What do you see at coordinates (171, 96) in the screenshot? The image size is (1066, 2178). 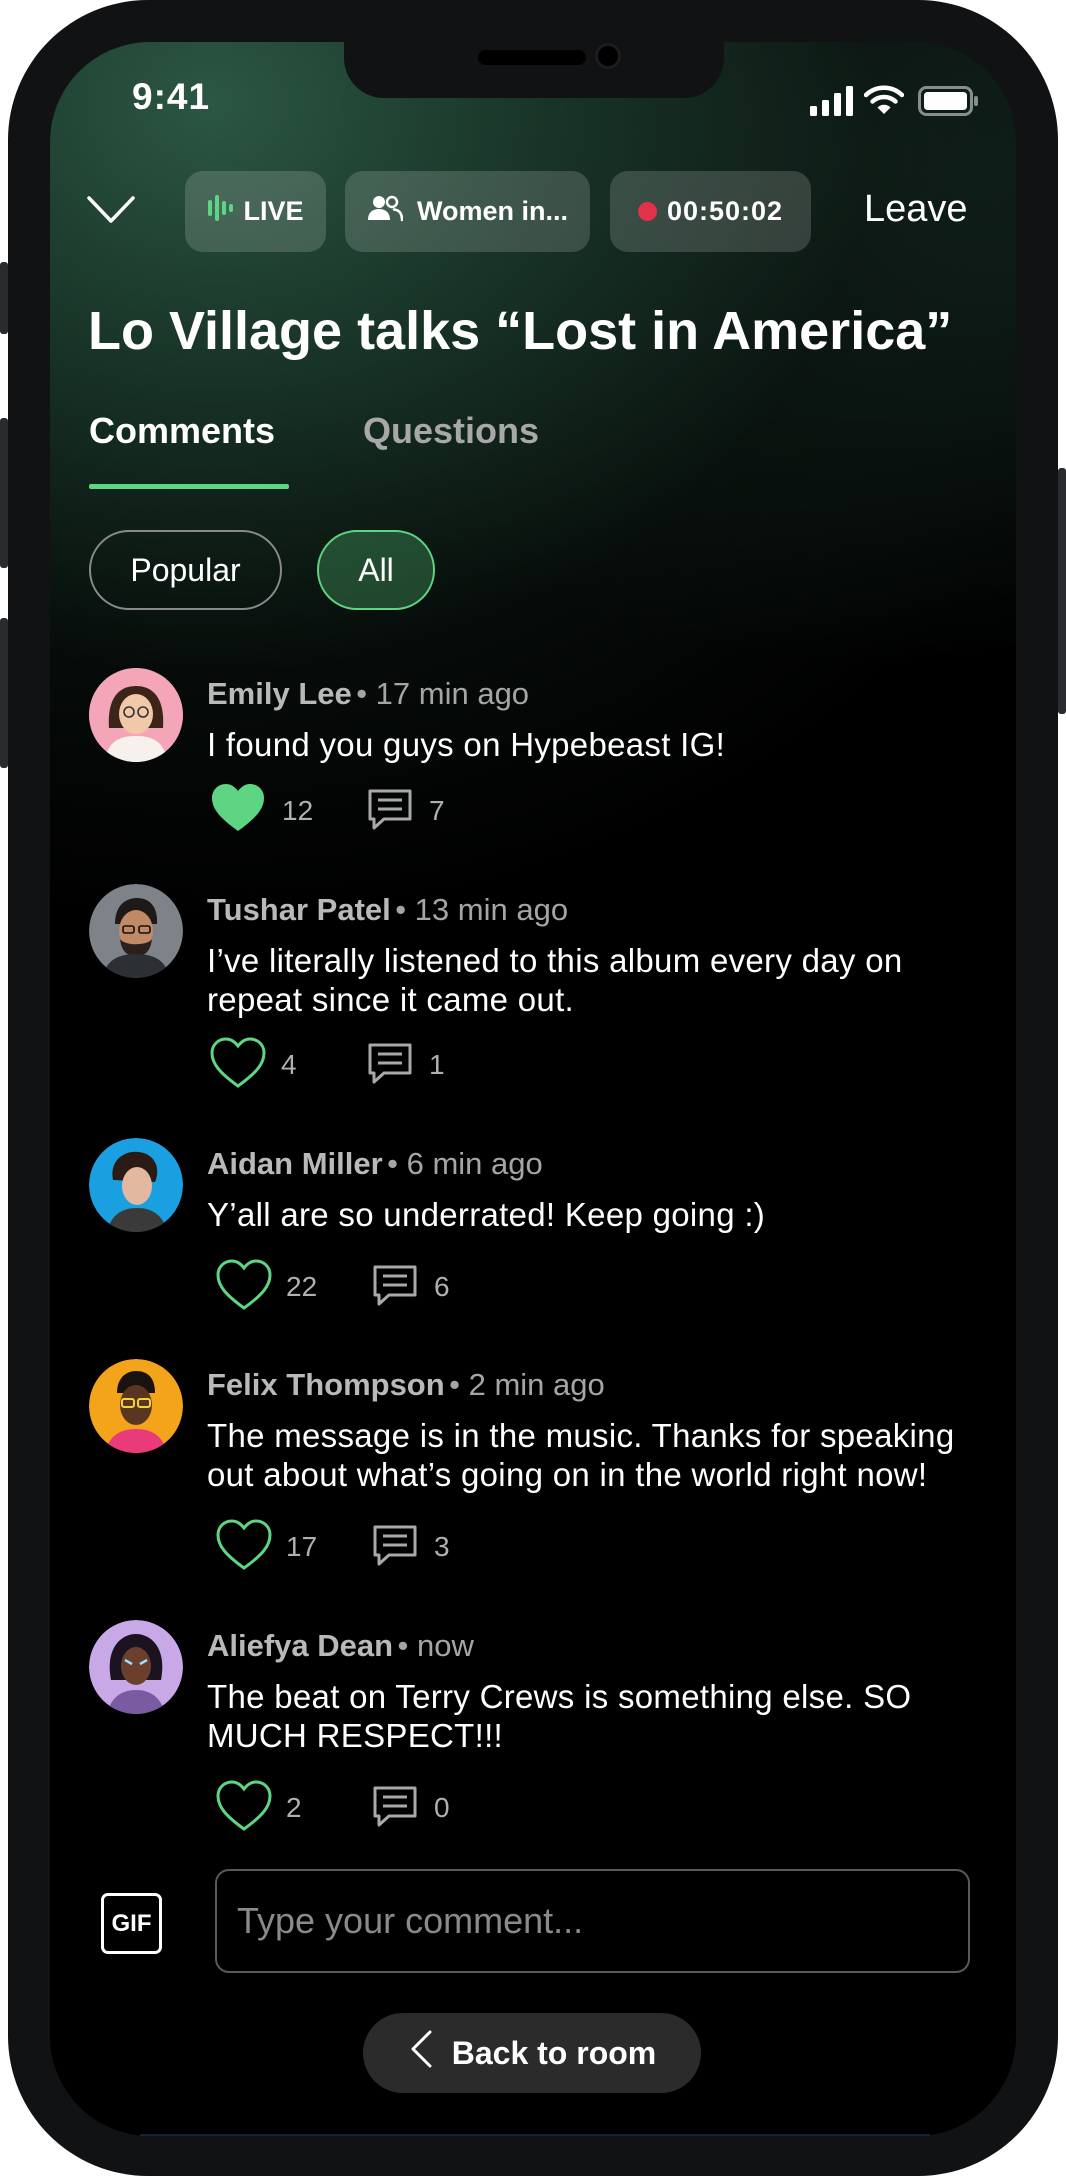 I see `status-time: 9:41` at bounding box center [171, 96].